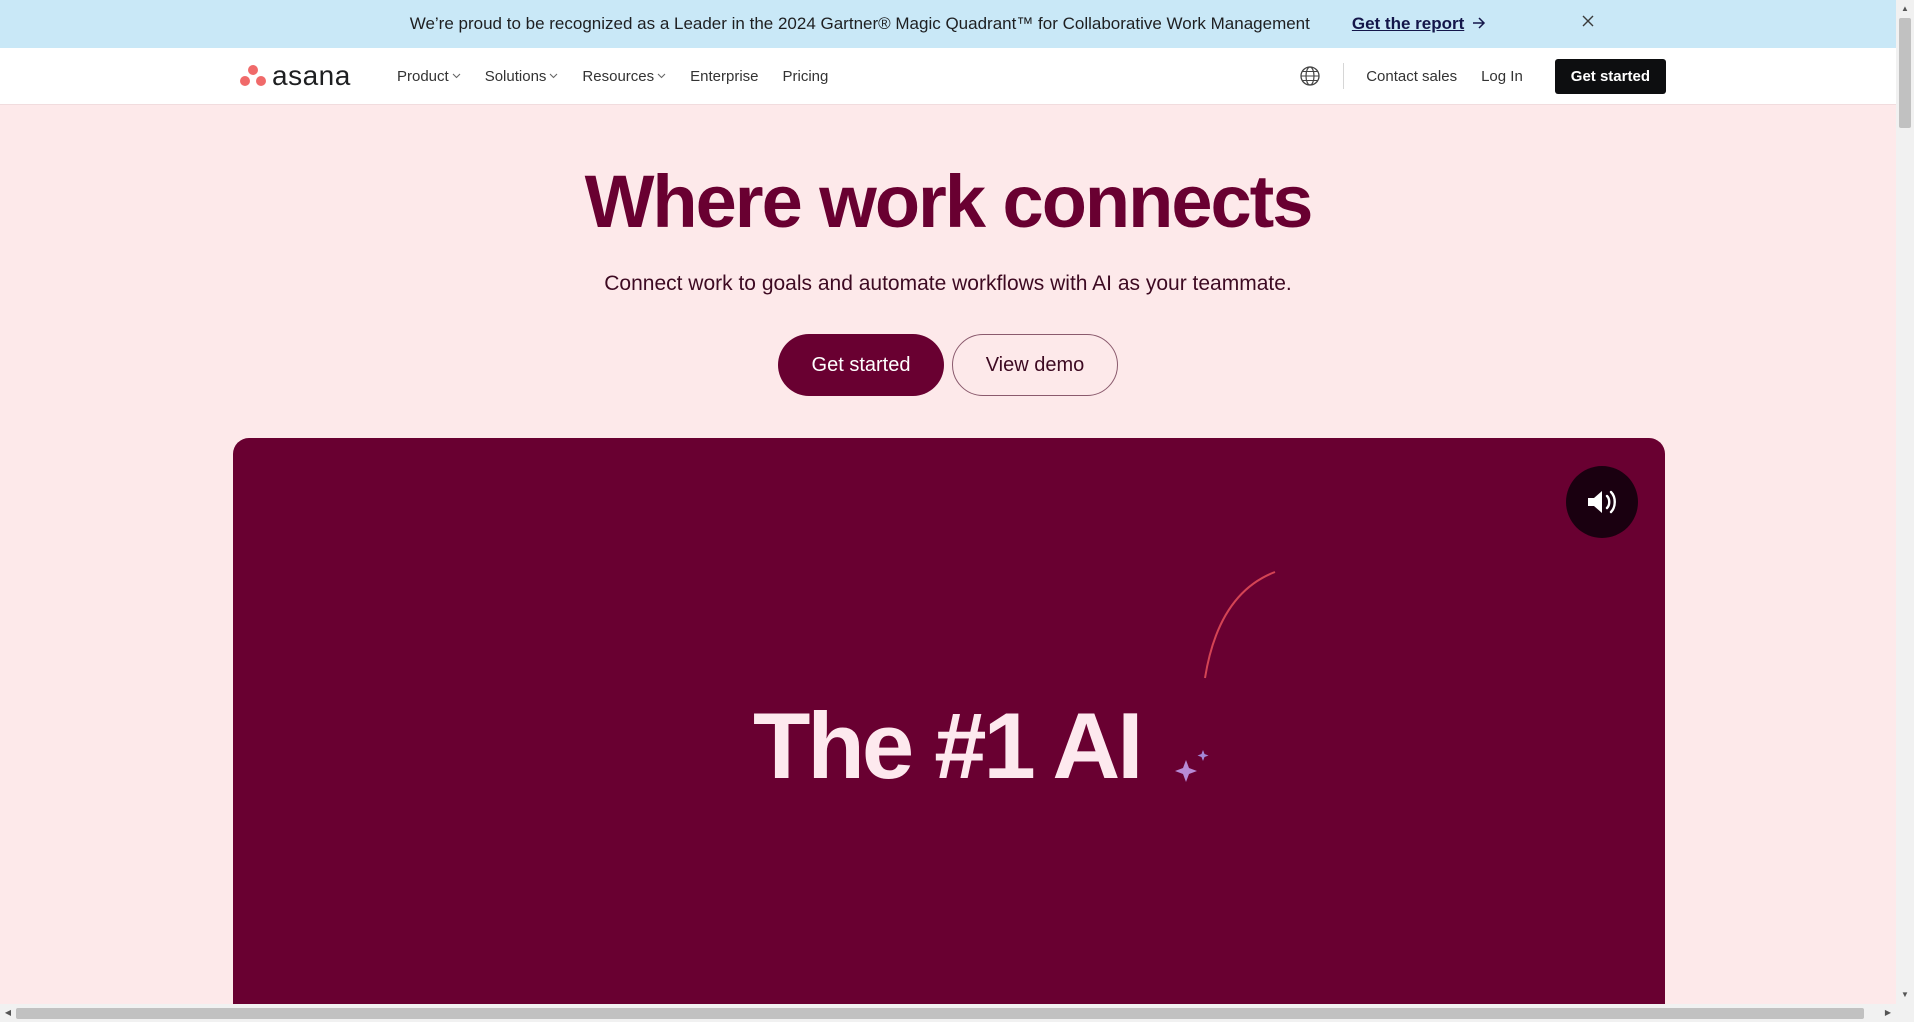 Image resolution: width=1914 pixels, height=1022 pixels. I want to click on nav-item-label: Pricing, so click(805, 76).